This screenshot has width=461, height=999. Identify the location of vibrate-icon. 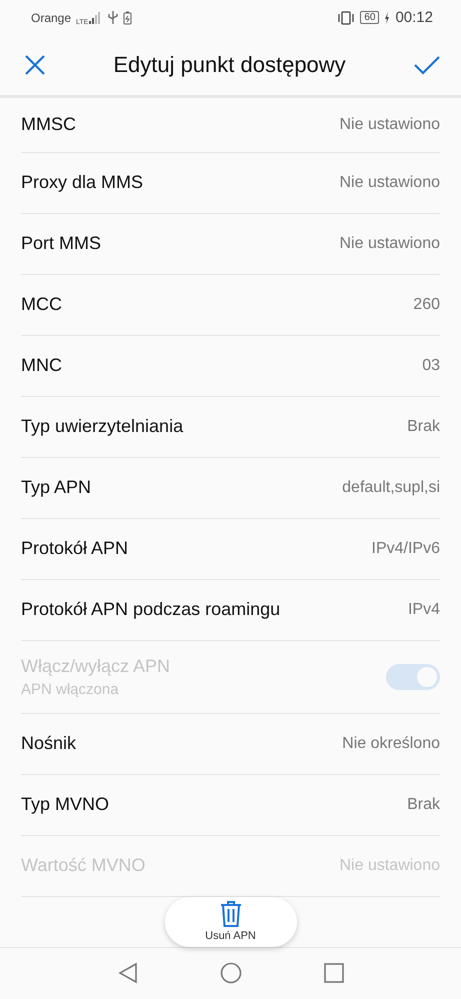
(346, 17).